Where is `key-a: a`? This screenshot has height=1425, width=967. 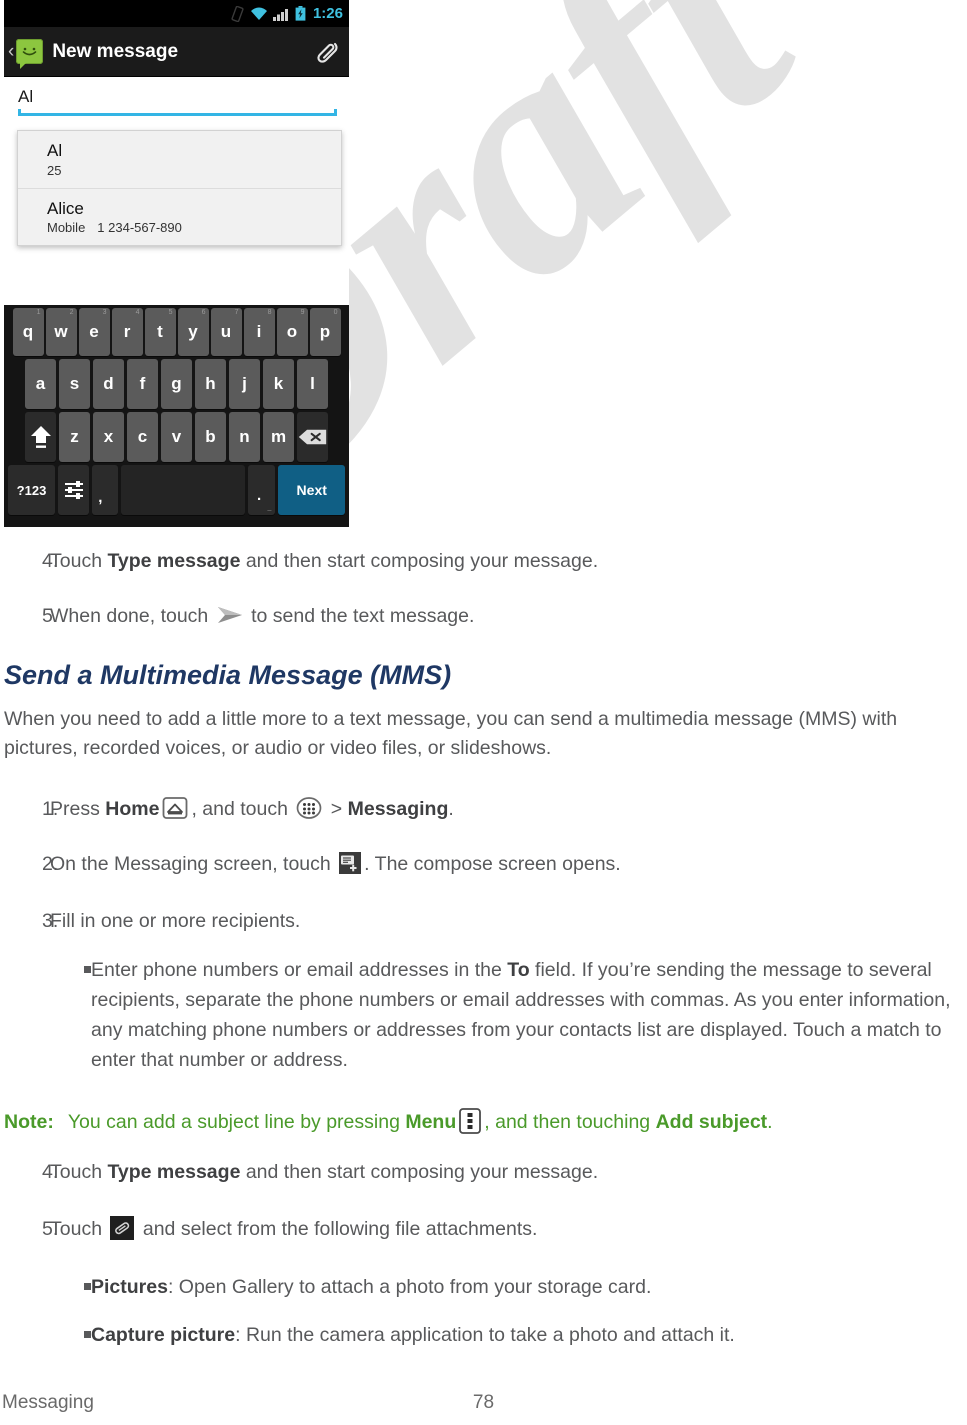
key-a: a is located at coordinates (40, 384).